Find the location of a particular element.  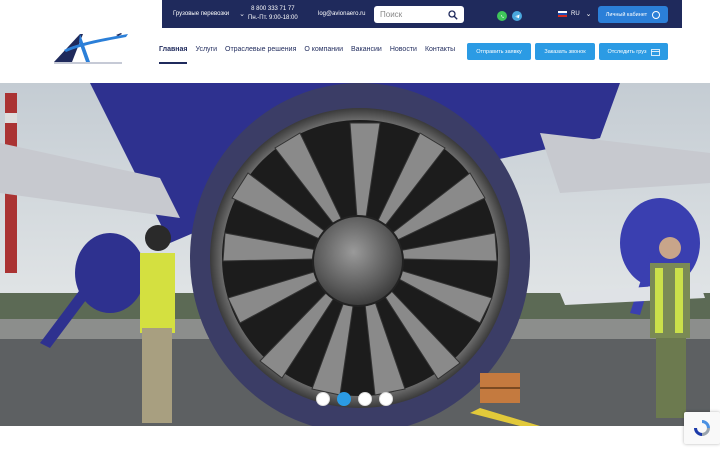

contact-phone-block: 8 800 333 71 77 Пн.-Пт. 9:00-18:00 is located at coordinates (273, 14).